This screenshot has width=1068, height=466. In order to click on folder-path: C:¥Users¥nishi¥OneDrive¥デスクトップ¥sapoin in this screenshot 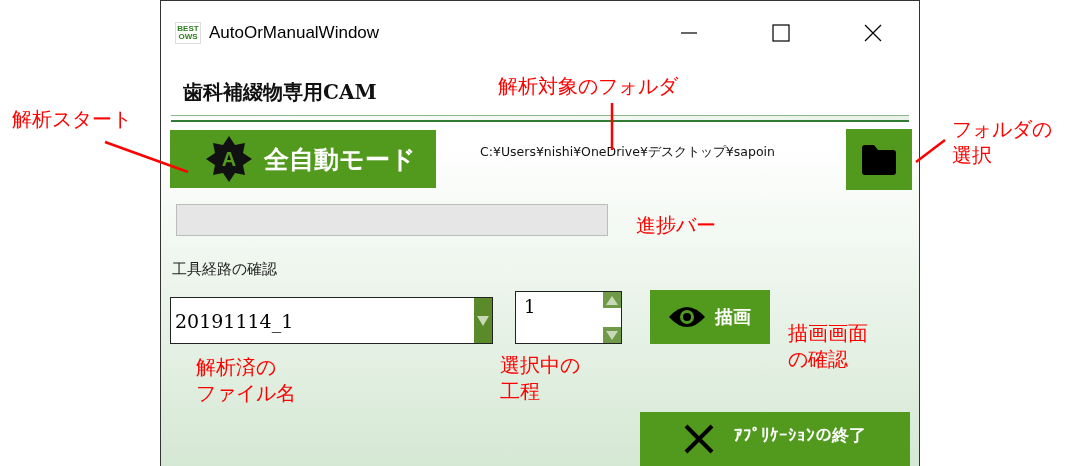, I will do `click(627, 152)`.